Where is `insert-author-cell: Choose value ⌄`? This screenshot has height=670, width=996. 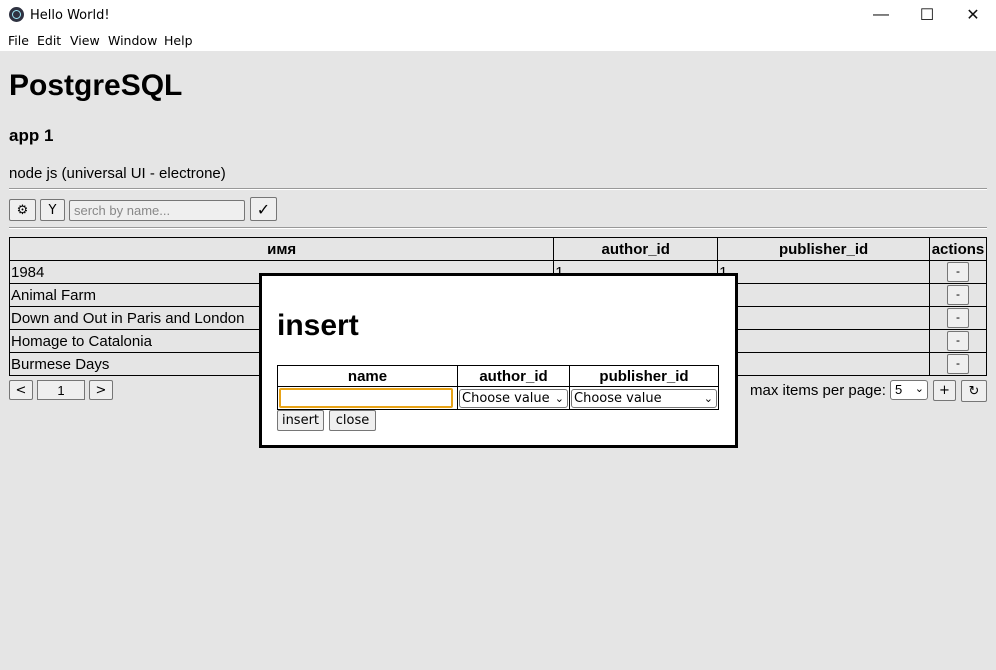
insert-author-cell: Choose value ⌄ is located at coordinates (513, 398).